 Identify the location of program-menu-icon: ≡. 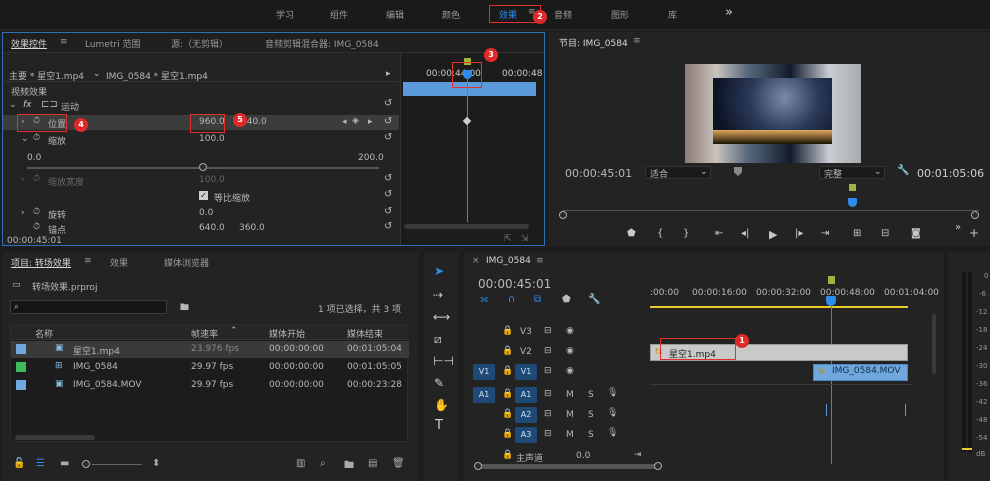
(637, 41).